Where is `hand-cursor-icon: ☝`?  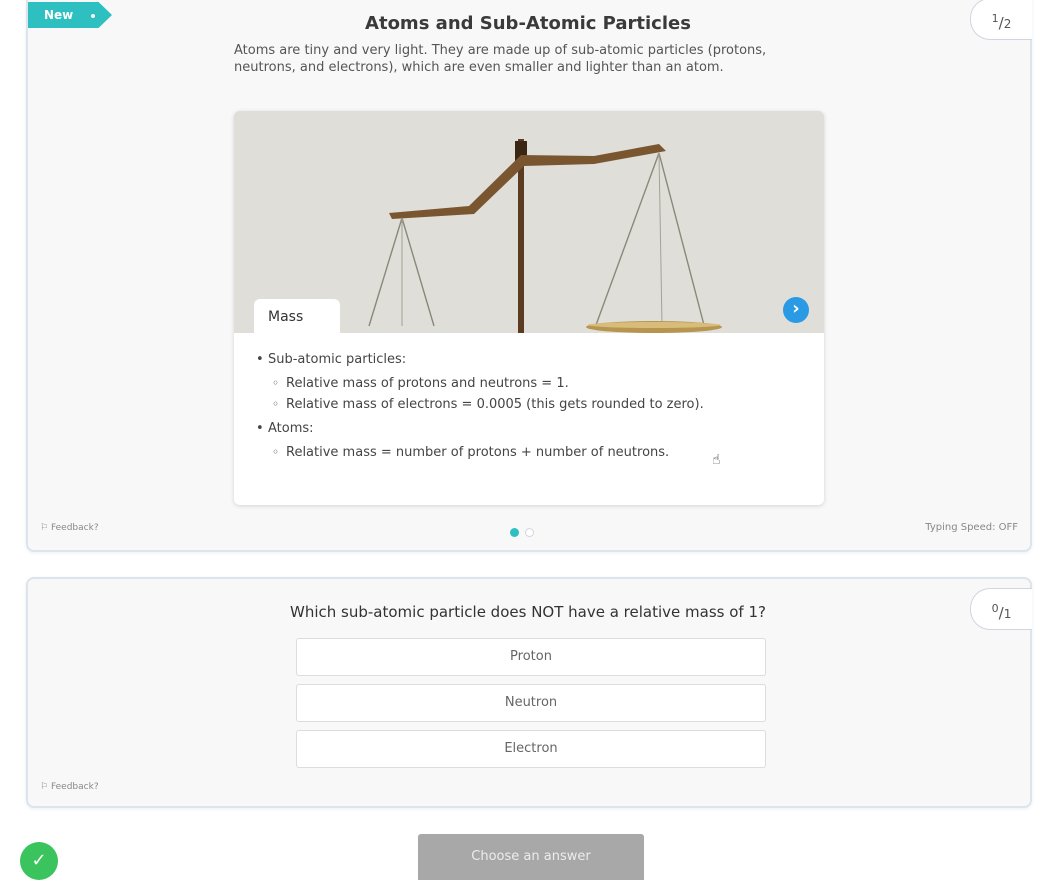
hand-cursor-icon: ☝ is located at coordinates (716, 460).